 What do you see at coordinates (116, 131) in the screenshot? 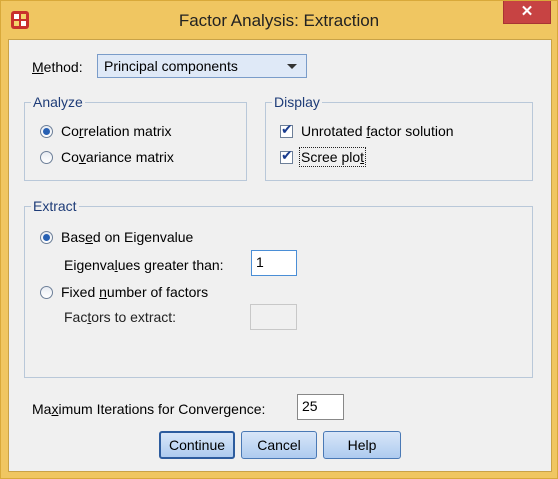
I see `correlation-matrix-label: Correlation matrix` at bounding box center [116, 131].